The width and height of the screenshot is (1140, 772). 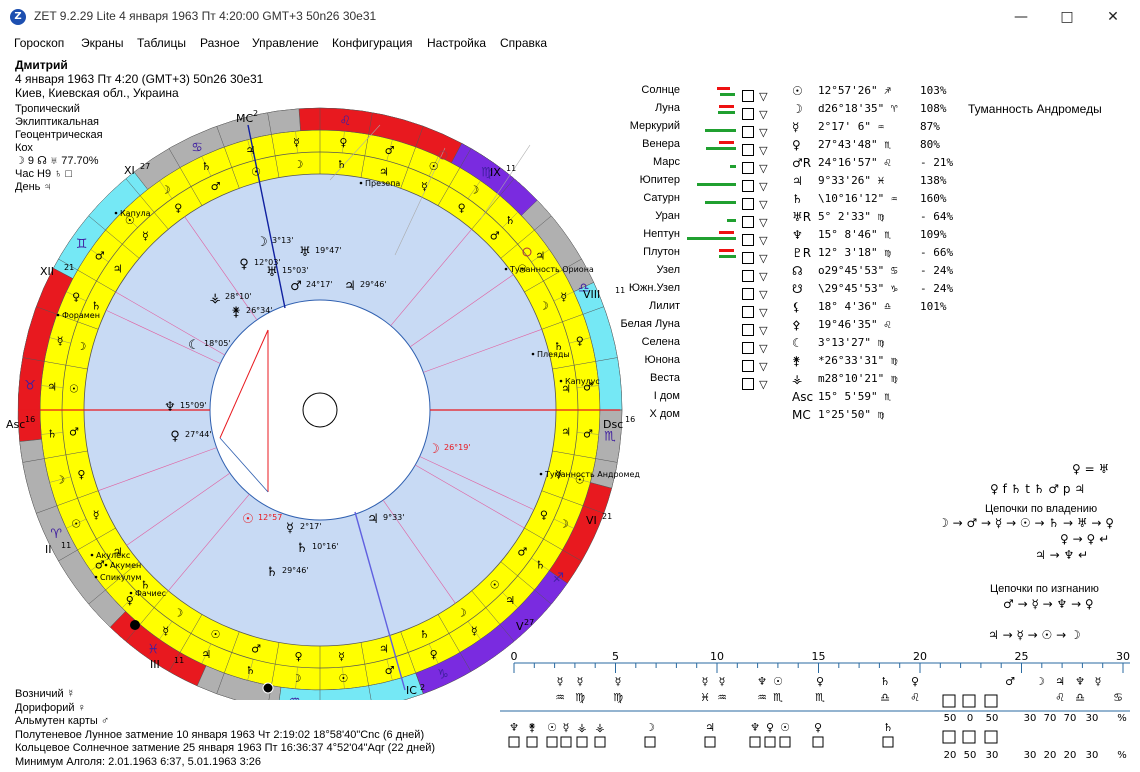 What do you see at coordinates (66, 545) in the screenshot?
I see `house-number: 11` at bounding box center [66, 545].